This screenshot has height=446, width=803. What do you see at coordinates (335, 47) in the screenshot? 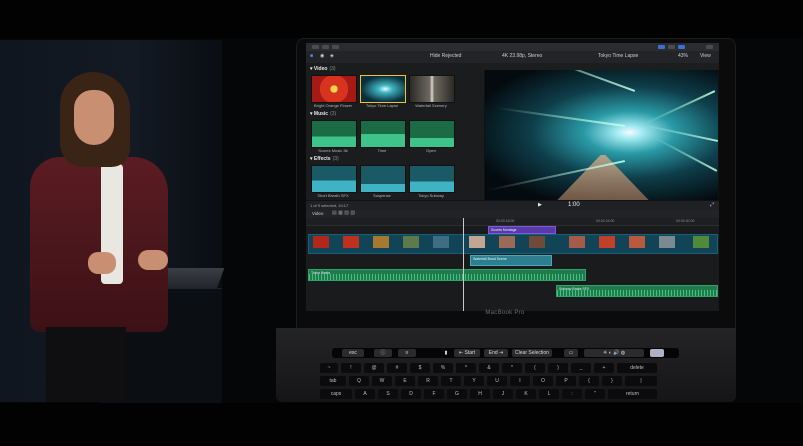
I see `keyword-icon` at bounding box center [335, 47].